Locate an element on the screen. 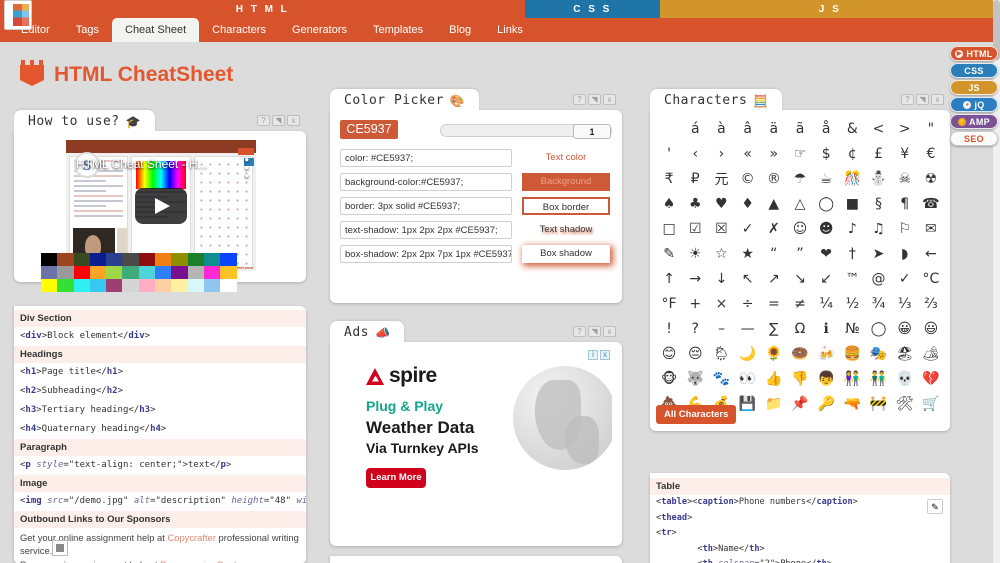 The width and height of the screenshot is (1000, 563). character-cell: □ is located at coordinates (669, 228).